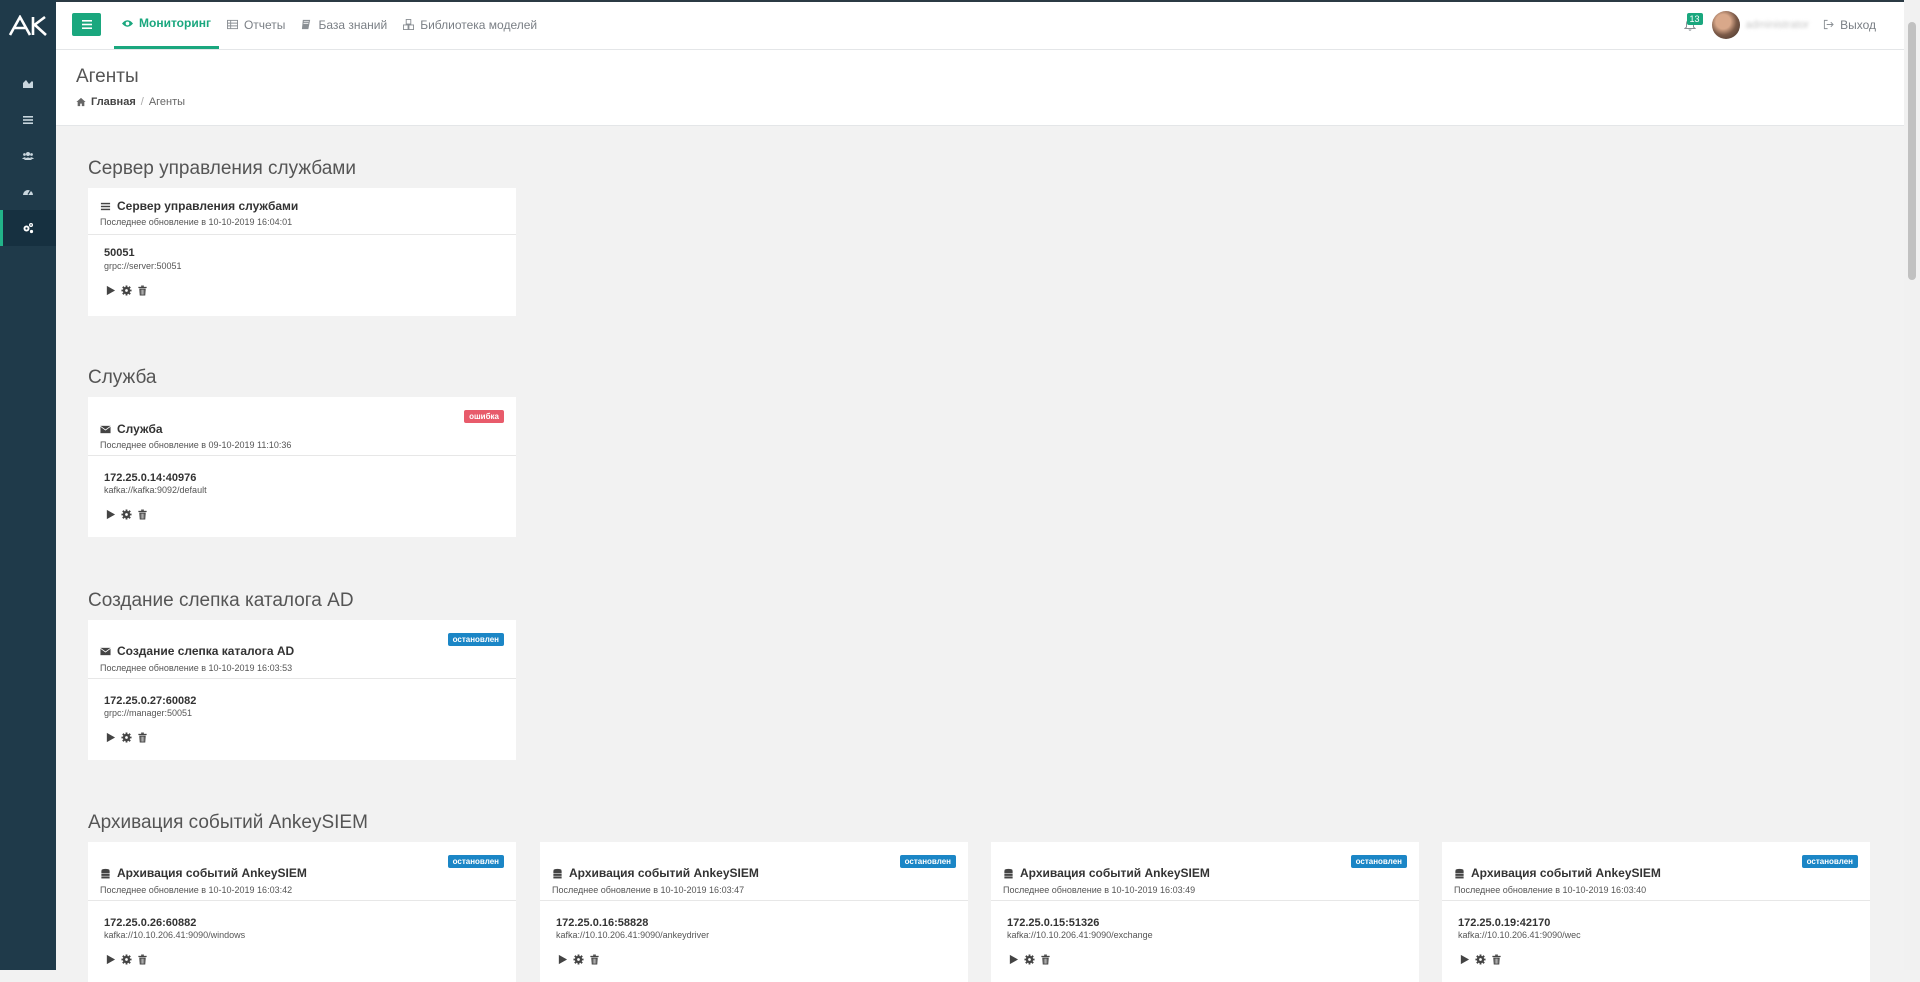 This screenshot has height=982, width=1920. I want to click on dashboard-icon, so click(28, 192).